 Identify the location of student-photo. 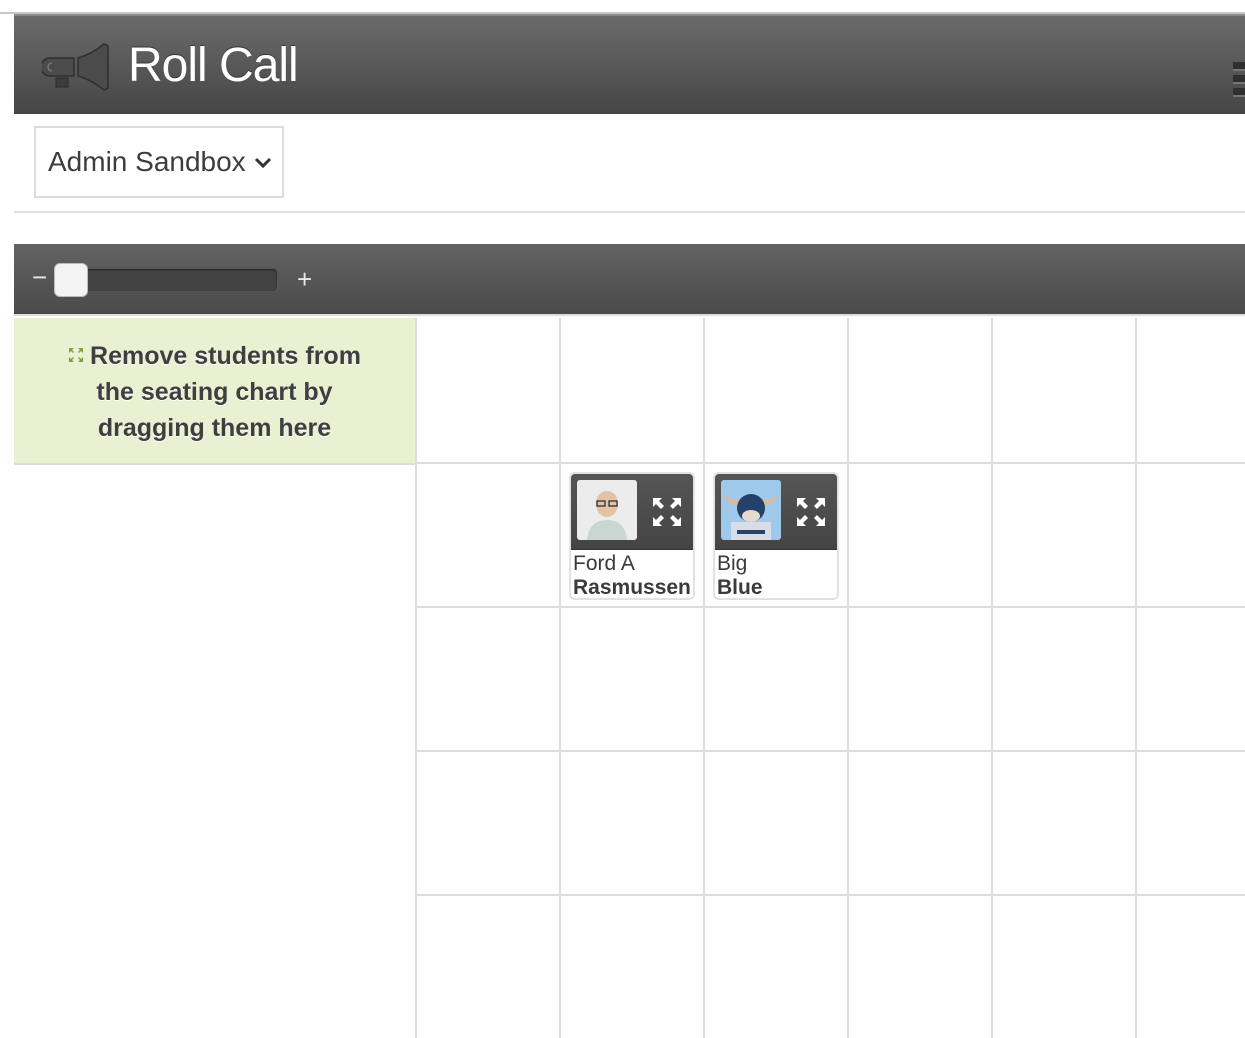
(607, 510).